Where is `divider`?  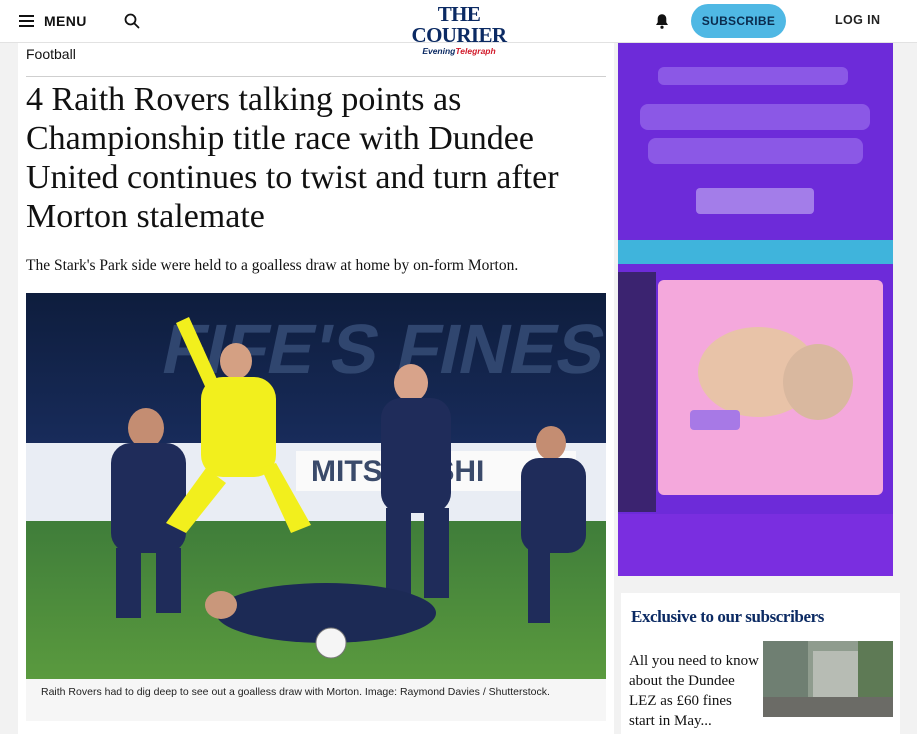
divider is located at coordinates (316, 76).